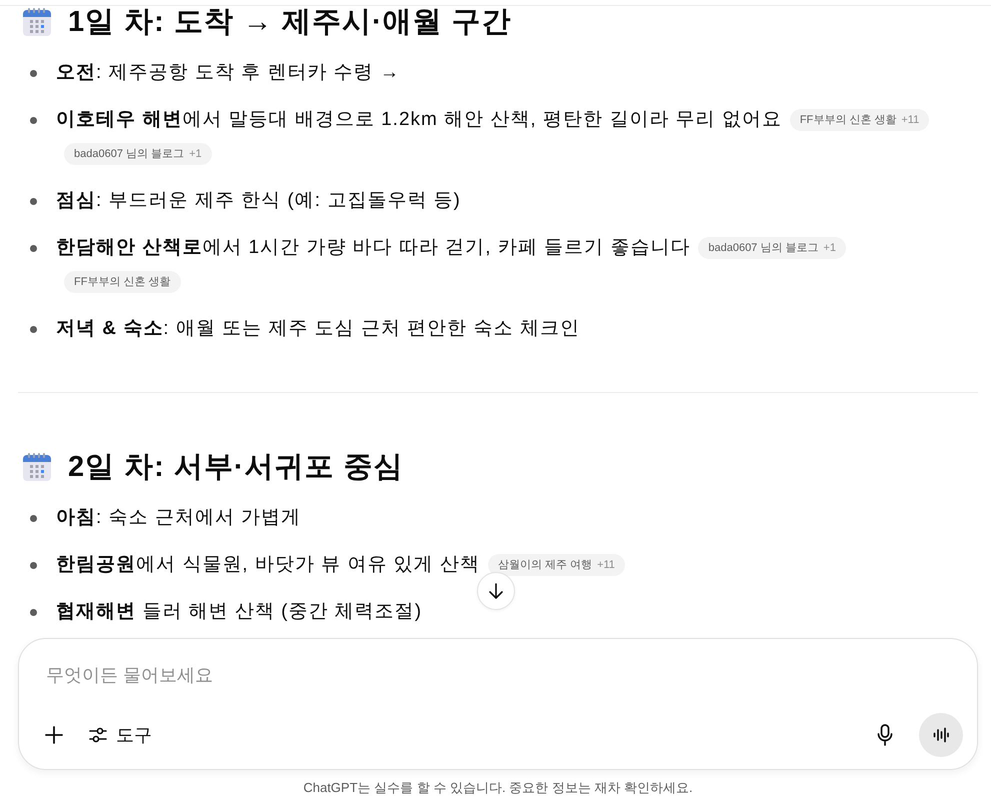 The height and width of the screenshot is (806, 991). Describe the element at coordinates (122, 282) in the screenshot. I see `source-chip: FF부부의 신혼 생활` at that location.